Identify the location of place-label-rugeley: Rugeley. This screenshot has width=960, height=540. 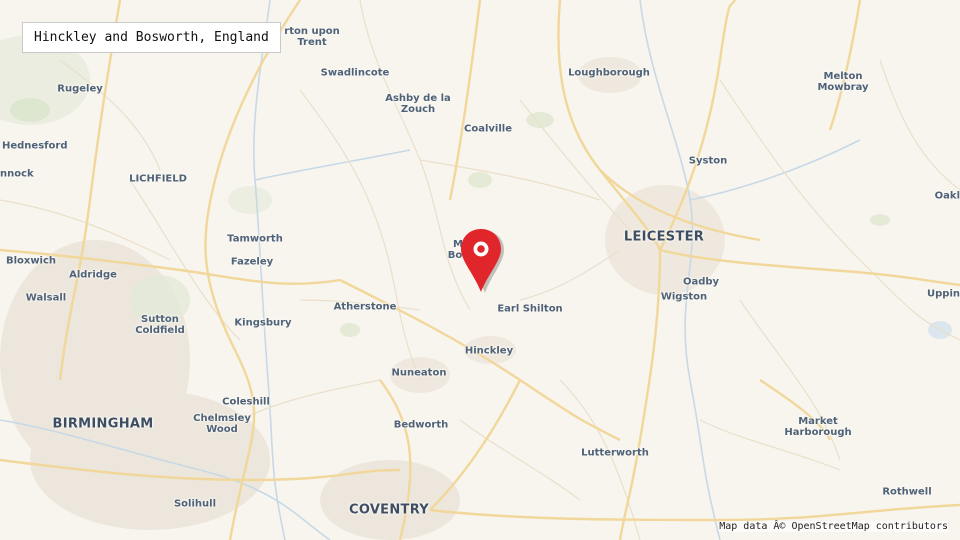
(80, 89).